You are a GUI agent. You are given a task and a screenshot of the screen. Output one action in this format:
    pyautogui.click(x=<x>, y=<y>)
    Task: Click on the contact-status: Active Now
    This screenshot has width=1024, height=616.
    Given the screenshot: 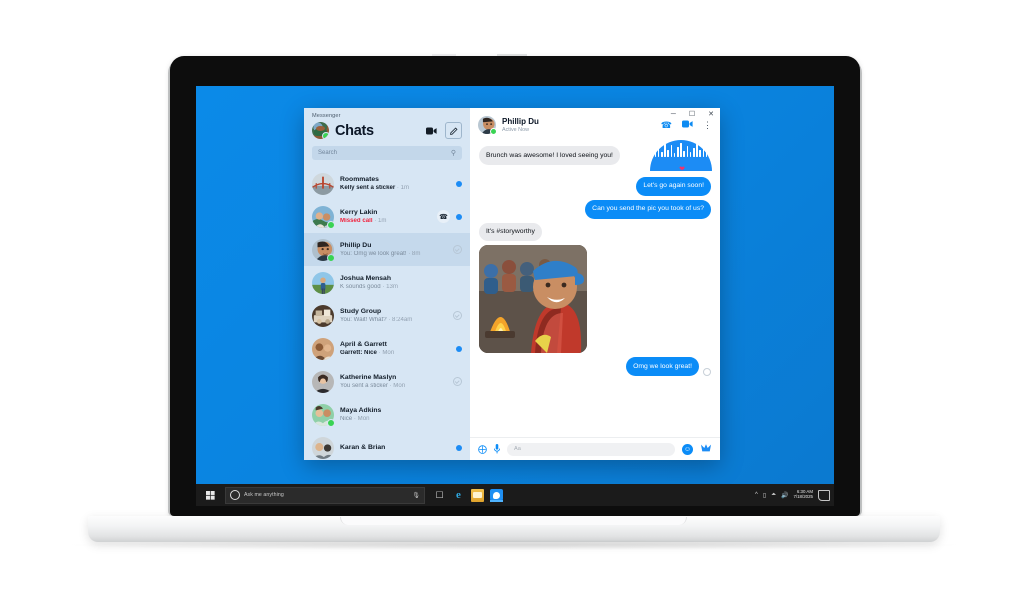 What is the action you would take?
    pyautogui.click(x=515, y=130)
    